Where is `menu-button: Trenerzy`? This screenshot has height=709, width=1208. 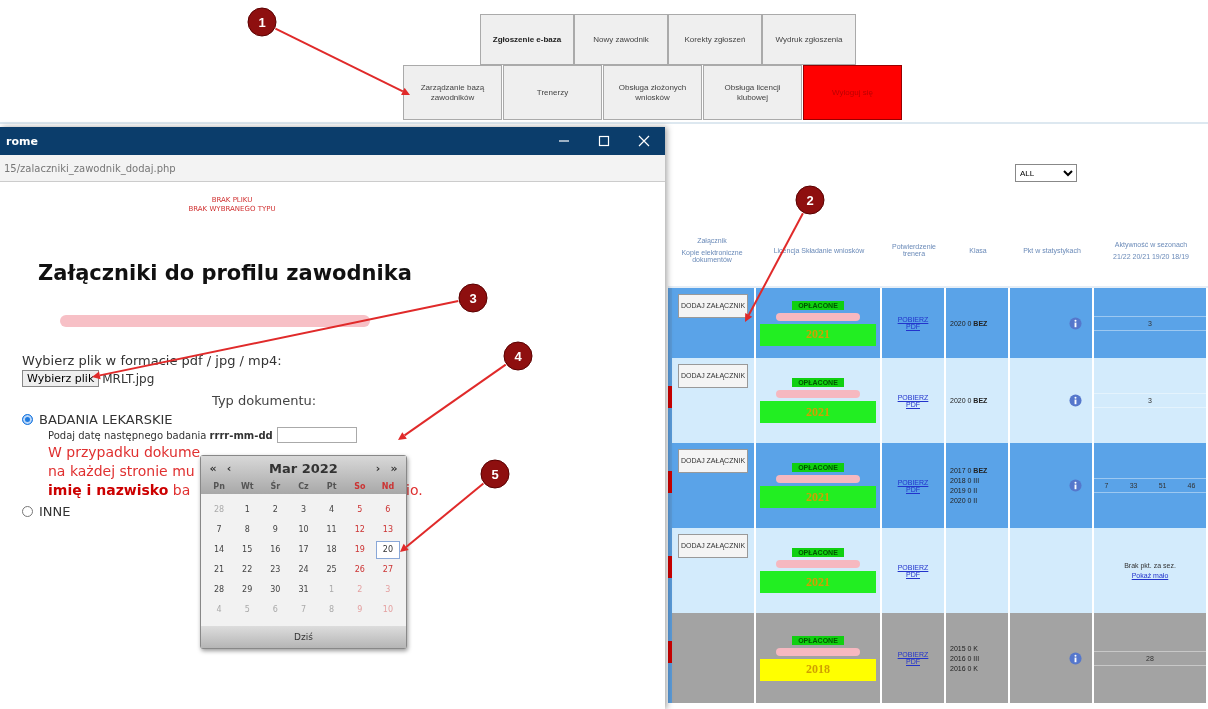 menu-button: Trenerzy is located at coordinates (552, 92).